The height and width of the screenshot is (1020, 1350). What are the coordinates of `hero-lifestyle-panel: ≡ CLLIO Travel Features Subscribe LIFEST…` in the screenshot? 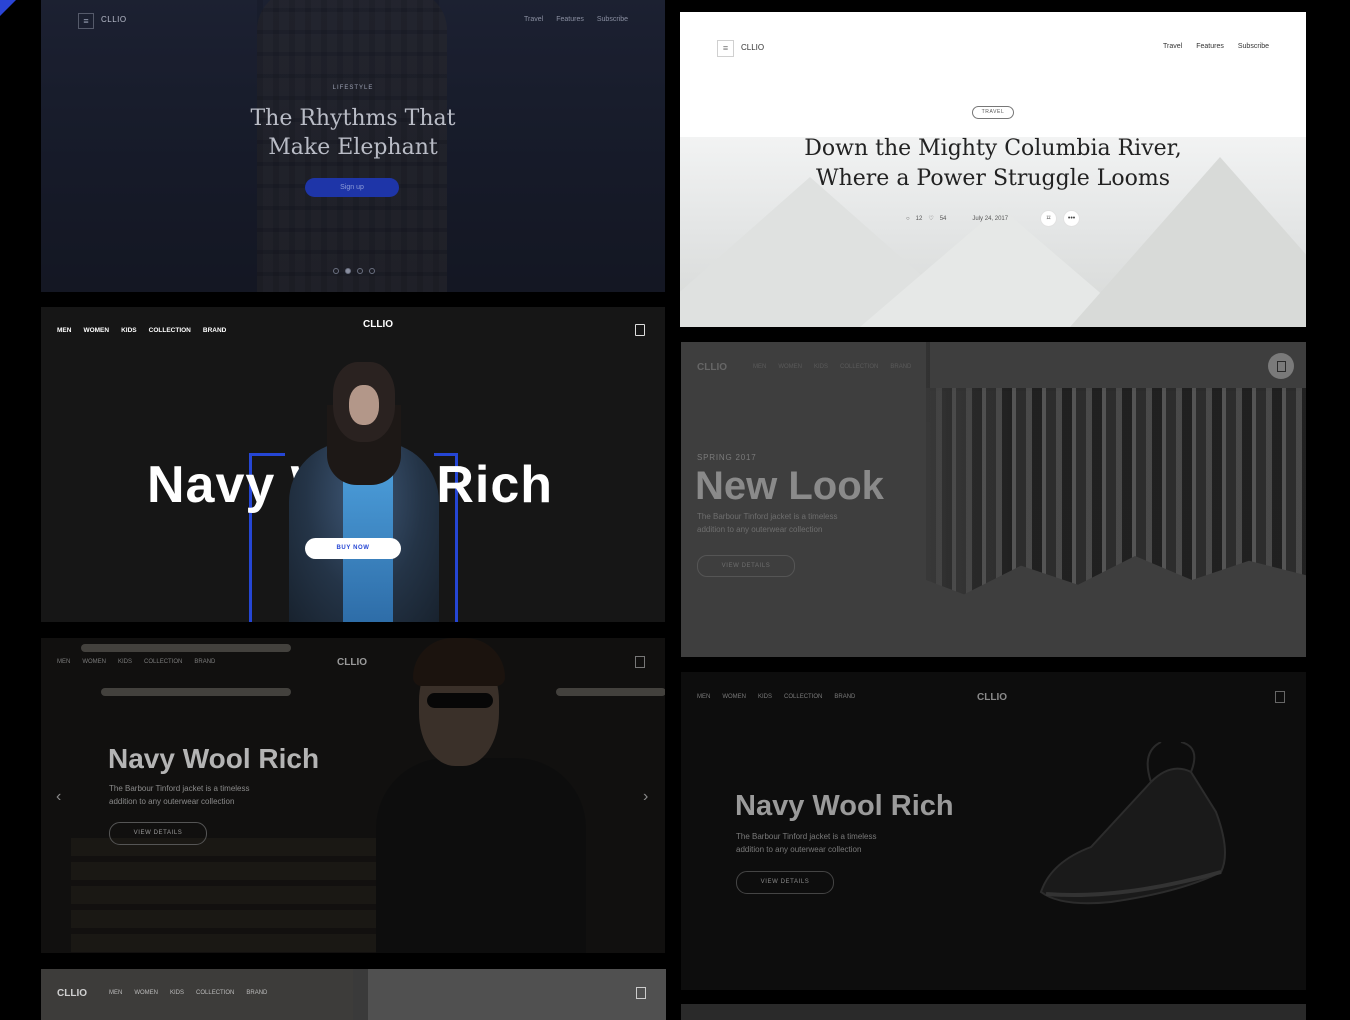 It's located at (353, 146).